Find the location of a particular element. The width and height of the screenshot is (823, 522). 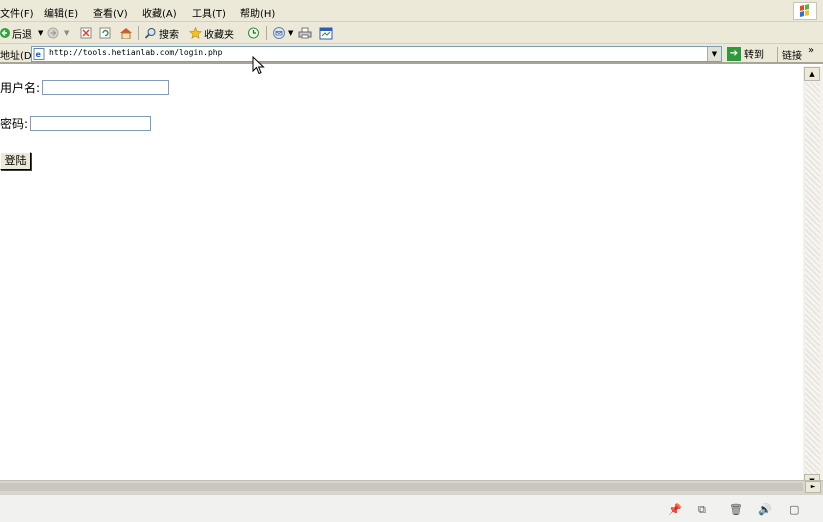

menu-view: 查看(V) is located at coordinates (110, 12).